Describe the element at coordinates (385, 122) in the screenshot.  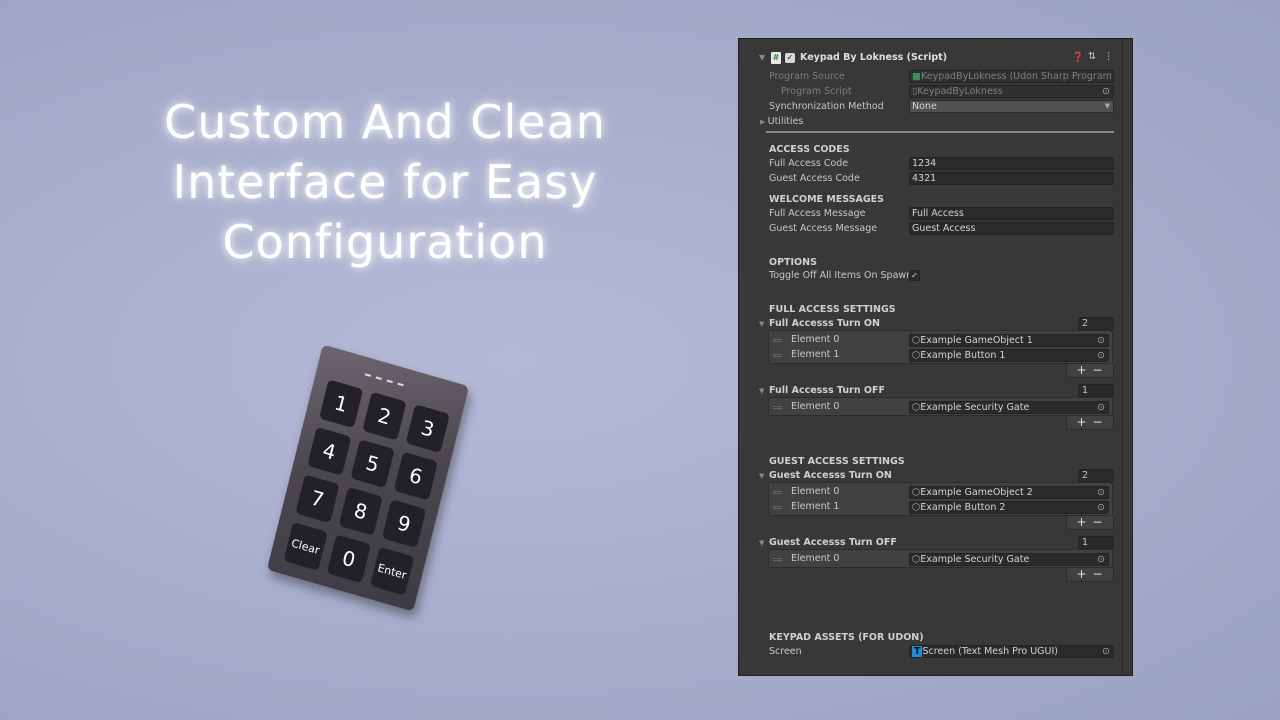
I see `headline-line: Custom And Clean` at that location.